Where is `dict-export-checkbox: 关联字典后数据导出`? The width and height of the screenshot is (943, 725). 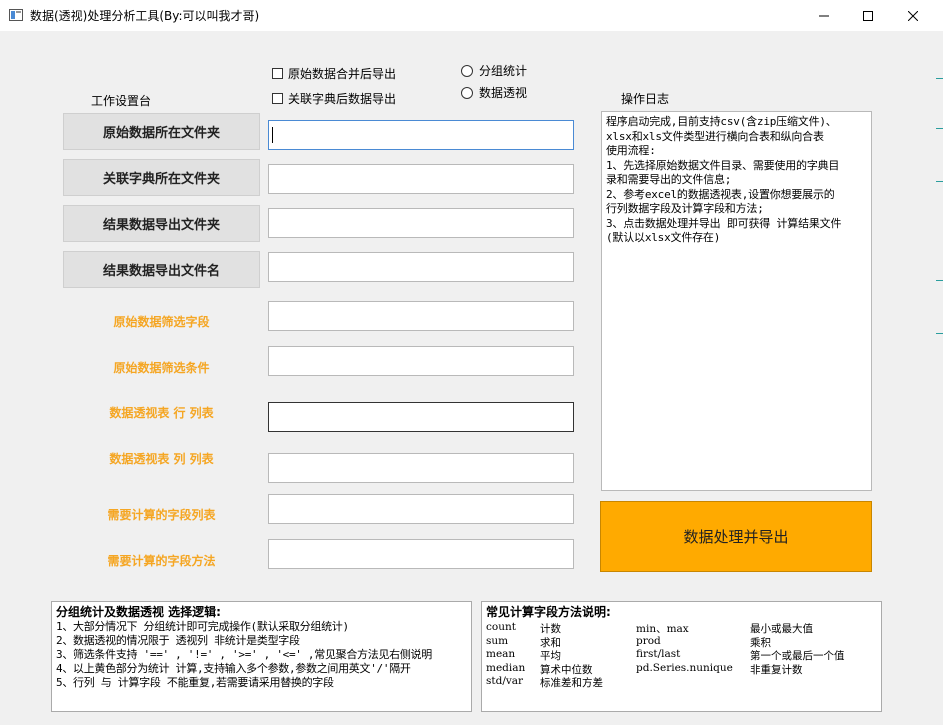
dict-export-checkbox: 关联字典后数据导出 is located at coordinates (334, 98).